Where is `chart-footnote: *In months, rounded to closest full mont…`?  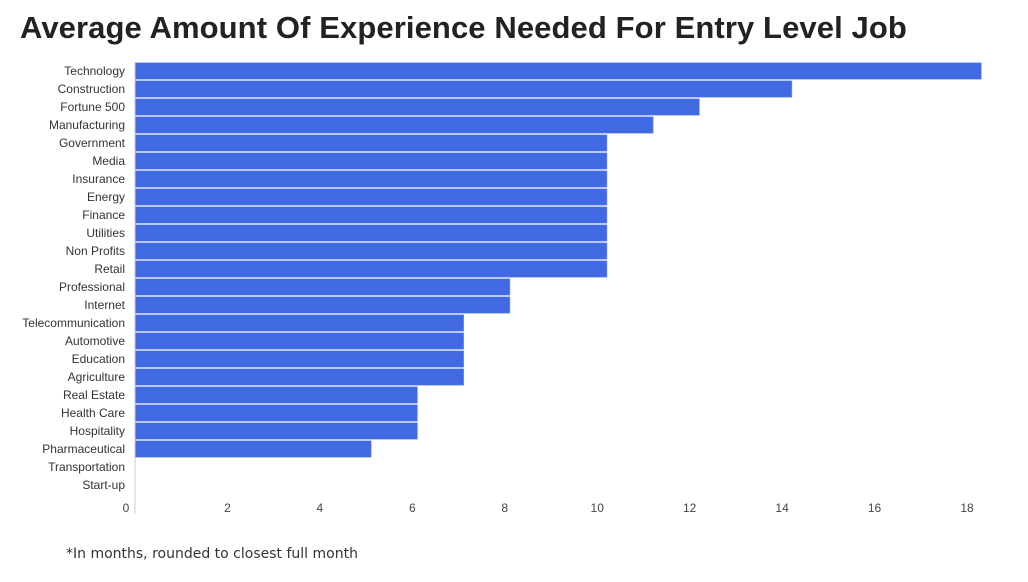
chart-footnote: *In months, rounded to closest full mont… is located at coordinates (212, 554).